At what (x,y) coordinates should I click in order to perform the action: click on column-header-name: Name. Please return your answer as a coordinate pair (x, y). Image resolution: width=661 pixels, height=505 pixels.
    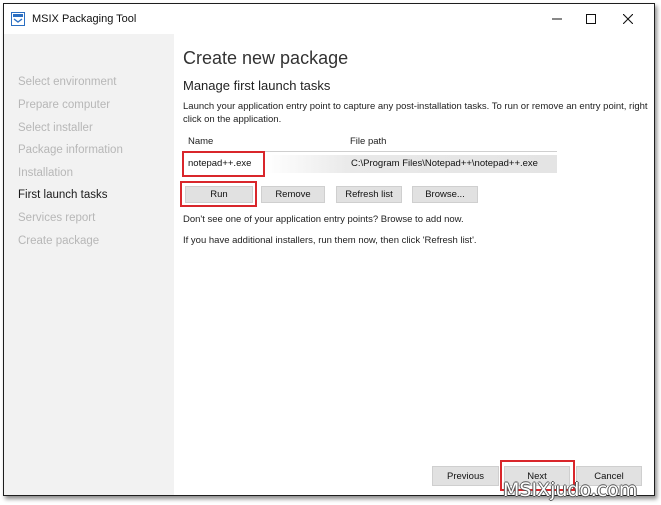
    Looking at the image, I should click on (200, 141).